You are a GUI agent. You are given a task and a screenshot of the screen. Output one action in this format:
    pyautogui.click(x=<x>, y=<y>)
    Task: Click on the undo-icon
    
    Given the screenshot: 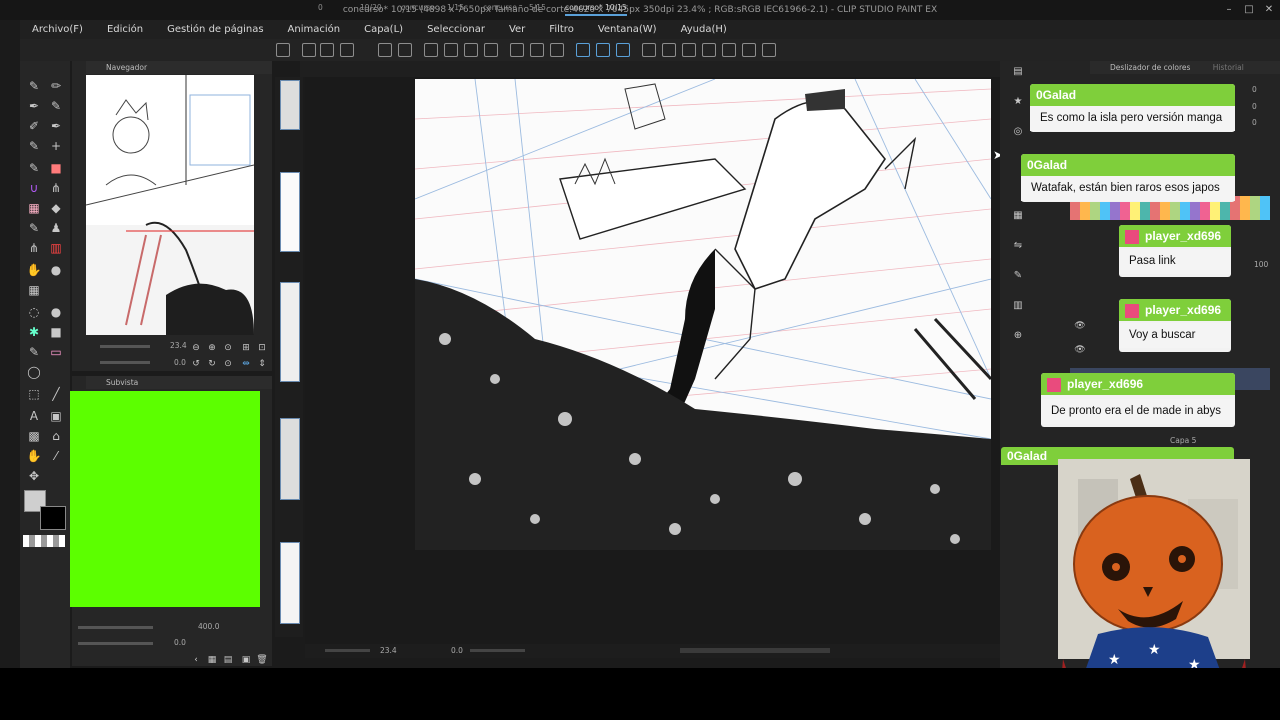 What is the action you would take?
    pyautogui.click(x=385, y=50)
    